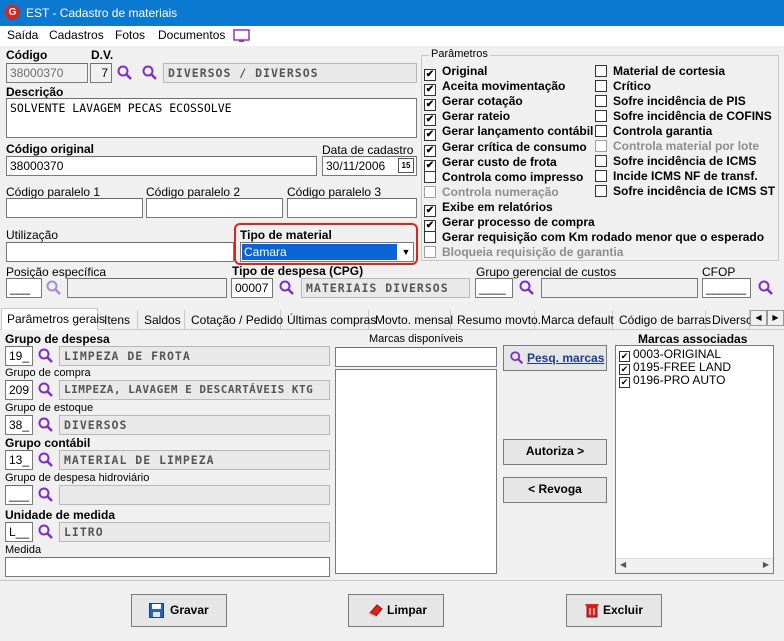 The height and width of the screenshot is (641, 784). What do you see at coordinates (411, 320) in the screenshot?
I see `tab-5: Movto. mensal` at bounding box center [411, 320].